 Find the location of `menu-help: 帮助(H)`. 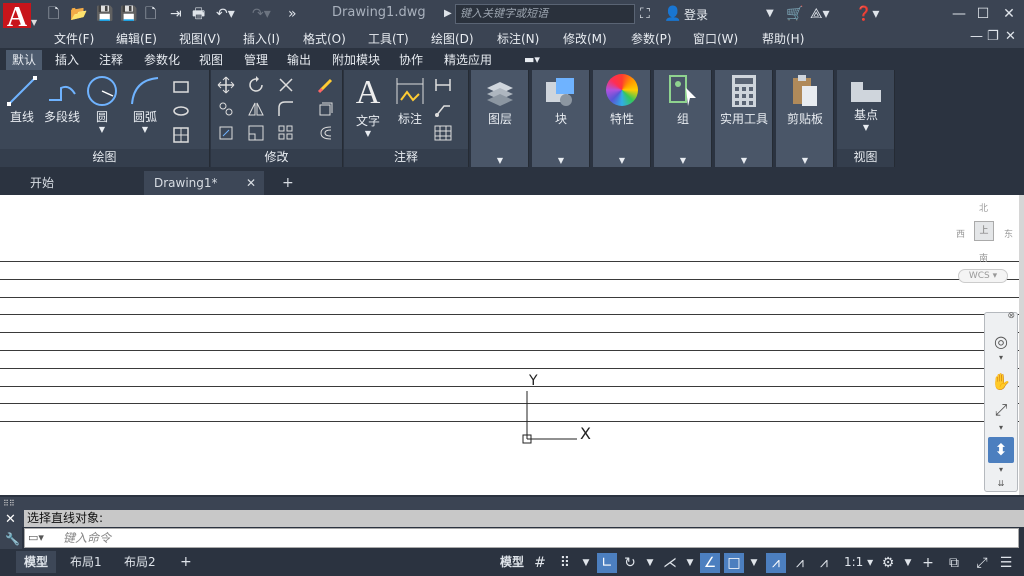

menu-help: 帮助(H) is located at coordinates (783, 38).